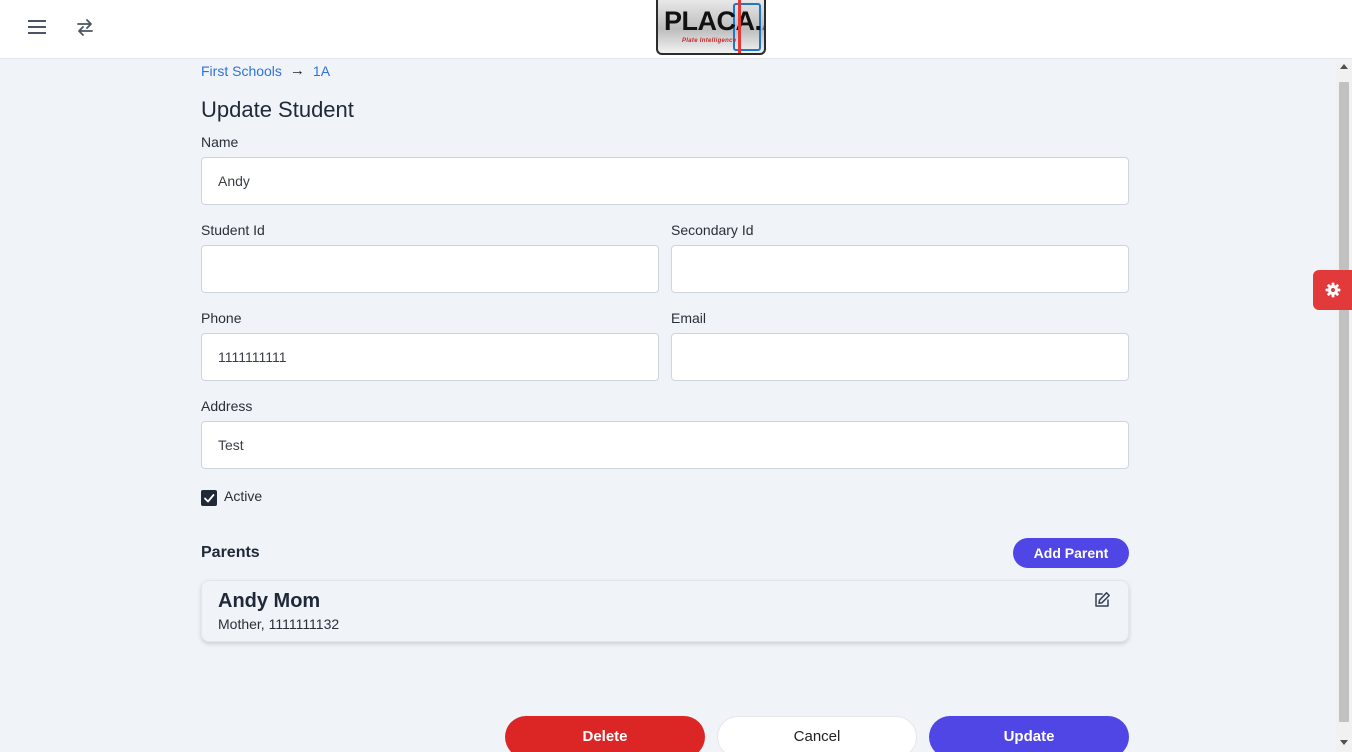 The image size is (1352, 752). Describe the element at coordinates (665, 611) in the screenshot. I see `parent-card: Andy Mom Mother, 1111111132` at that location.